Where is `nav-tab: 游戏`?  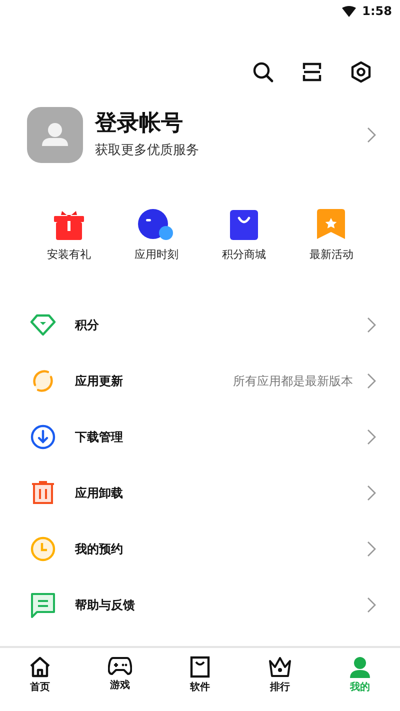 nav-tab: 游戏 is located at coordinates (120, 683).